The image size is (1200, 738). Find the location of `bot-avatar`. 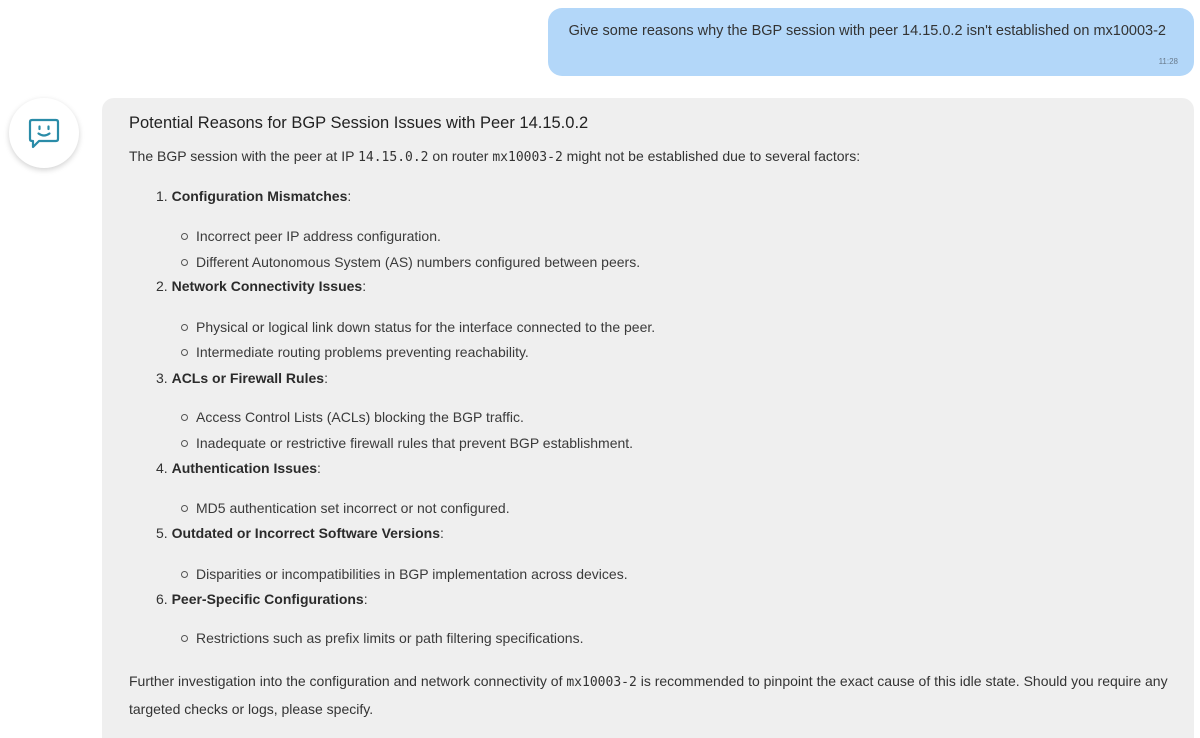

bot-avatar is located at coordinates (44, 133).